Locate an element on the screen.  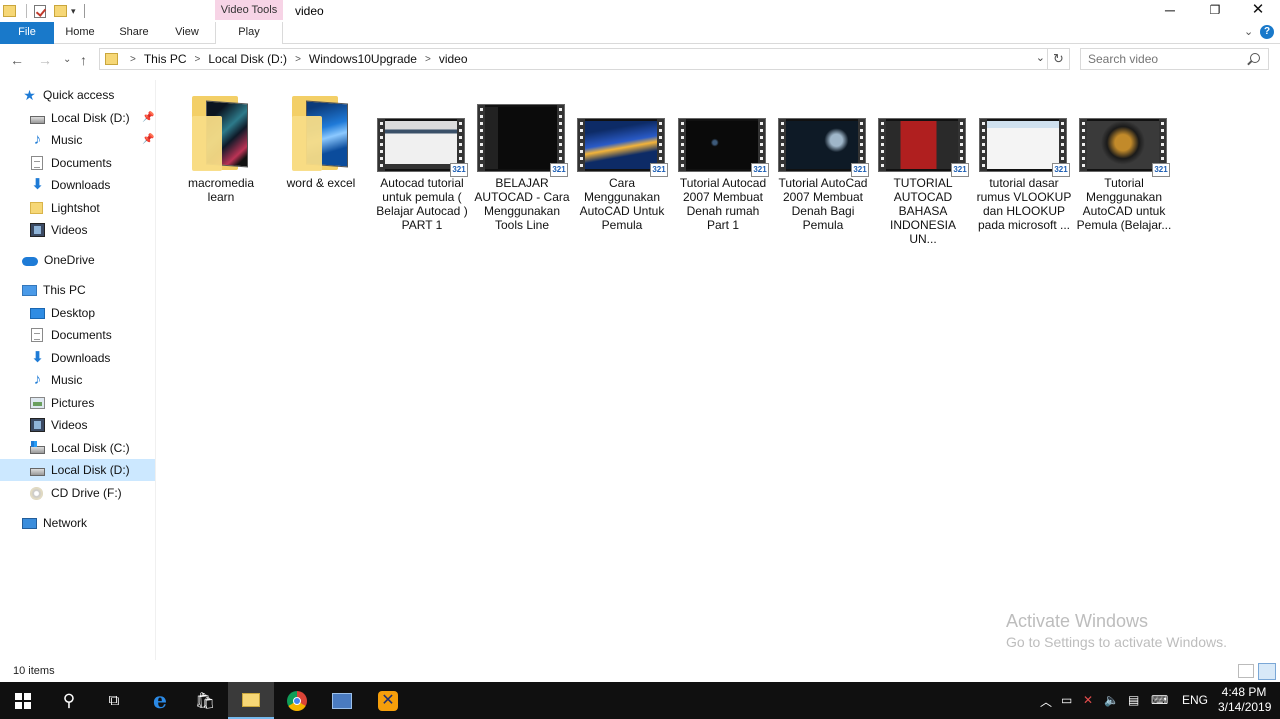
volume-icon: 🔈 is located at coordinates (1111, 700).